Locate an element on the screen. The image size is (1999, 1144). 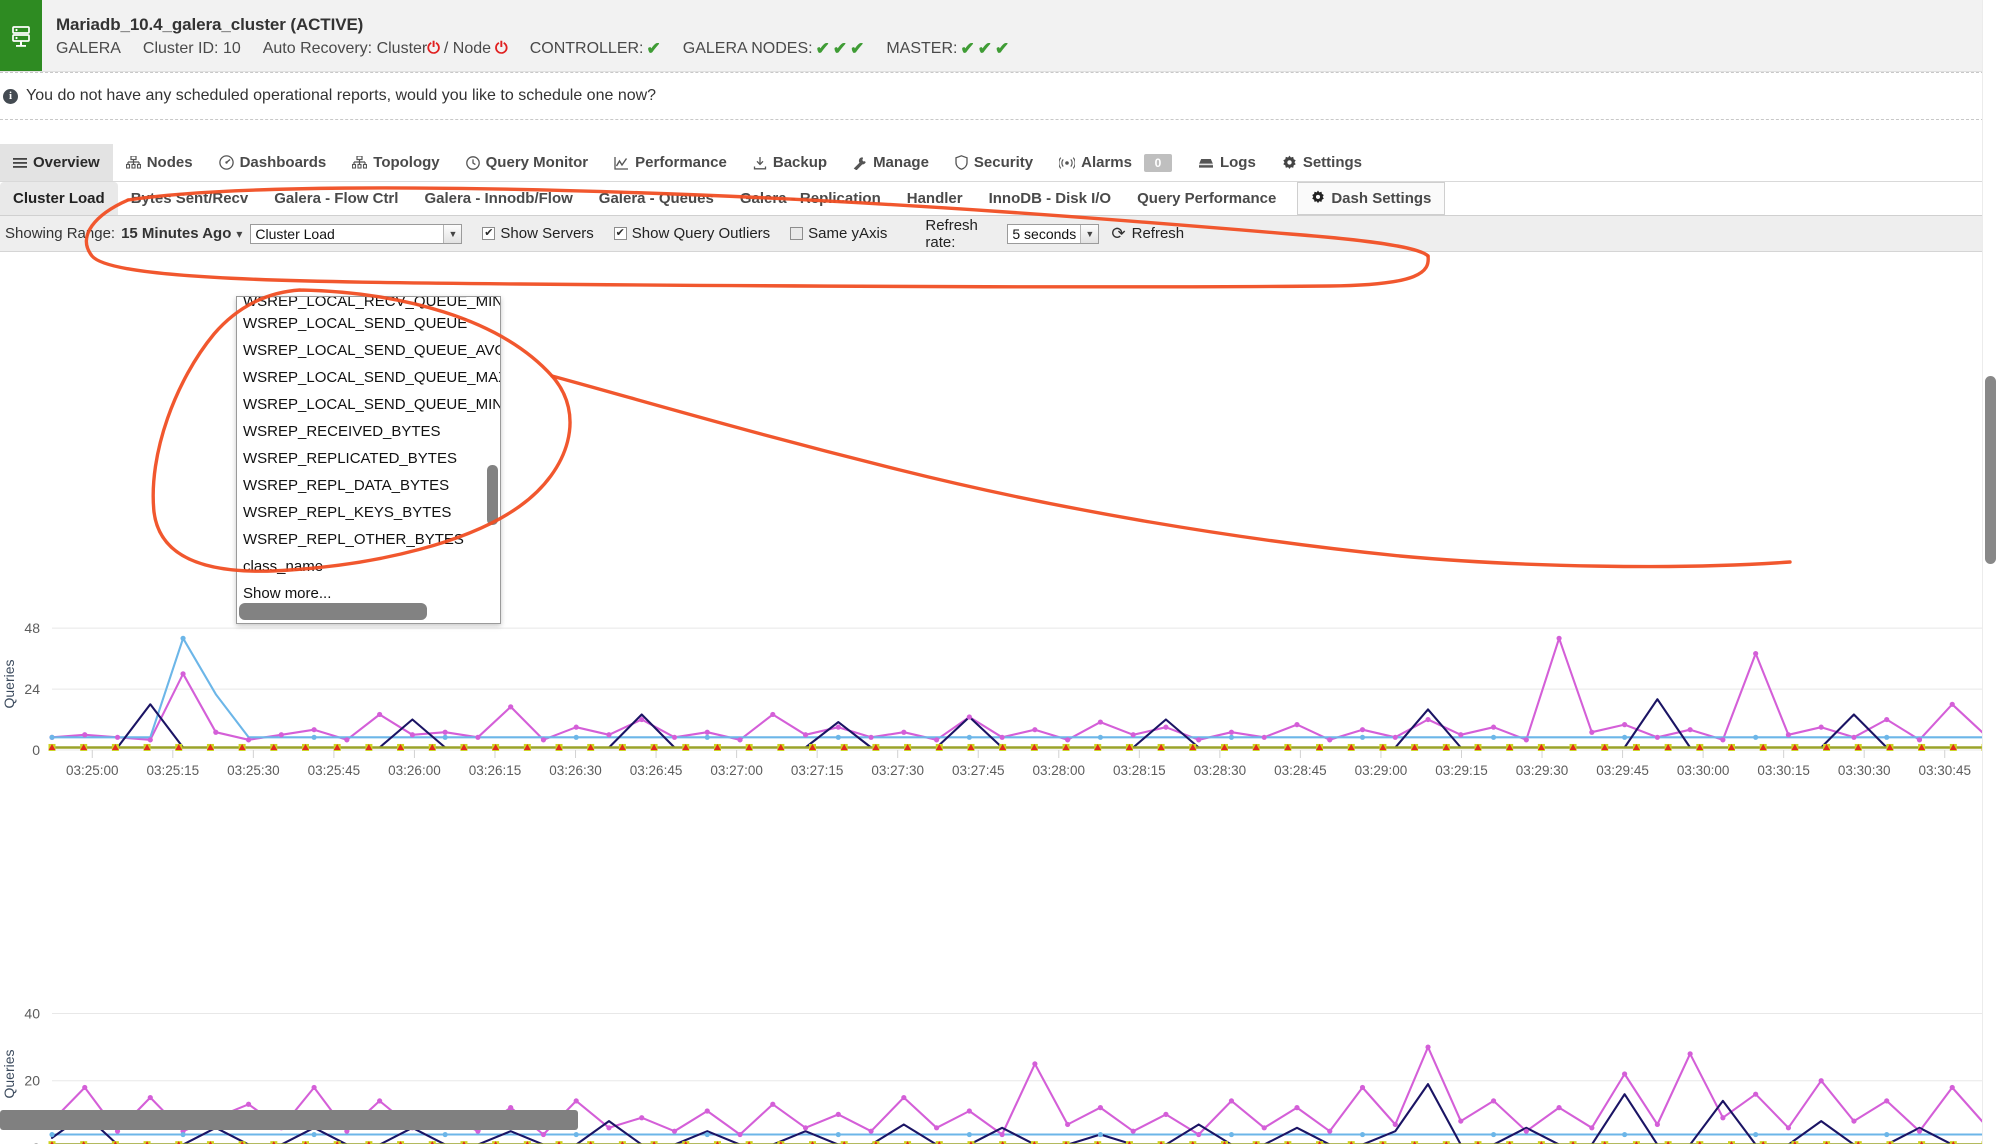
showing-range-value: 15 Minutes Ago is located at coordinates (176, 233).